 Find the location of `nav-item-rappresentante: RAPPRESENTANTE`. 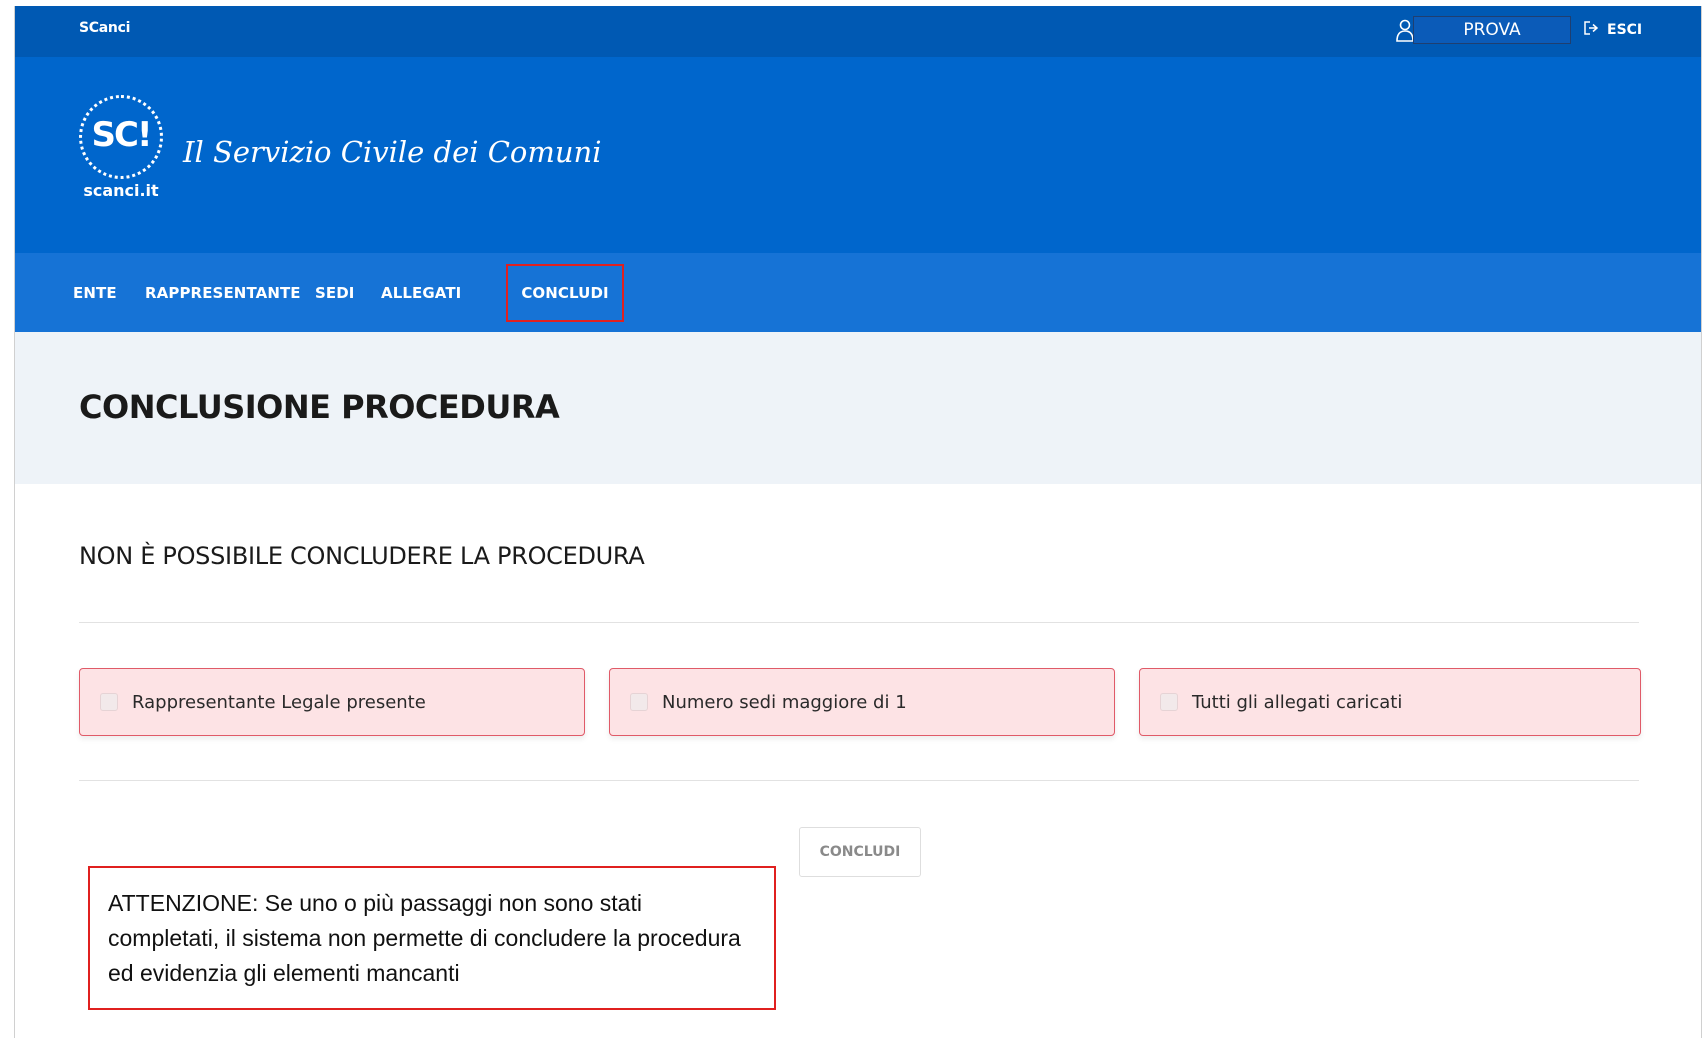

nav-item-rappresentante: RAPPRESENTANTE is located at coordinates (223, 292).